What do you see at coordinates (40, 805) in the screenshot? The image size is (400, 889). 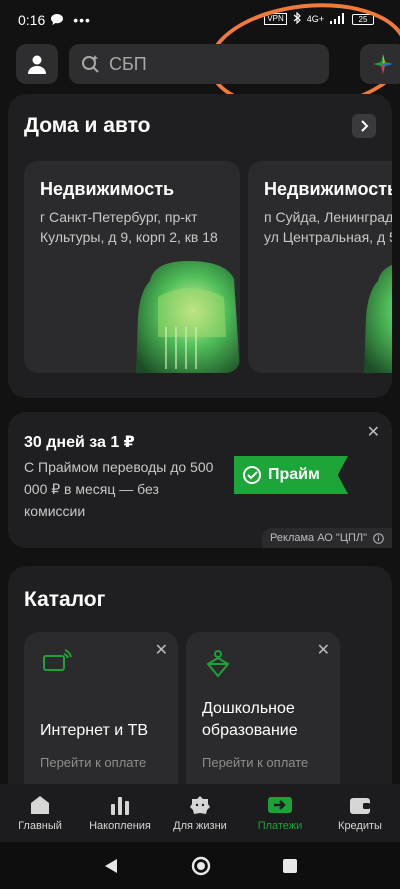 I see `home-icon` at bounding box center [40, 805].